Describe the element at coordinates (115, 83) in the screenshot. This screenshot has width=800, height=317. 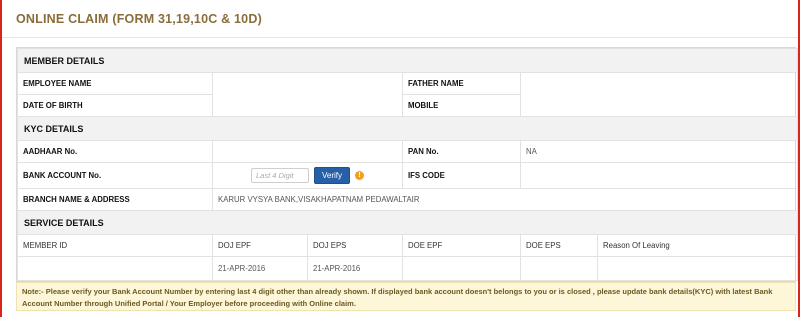
I see `employee-name-label: EMPLOYEE NAME` at that location.